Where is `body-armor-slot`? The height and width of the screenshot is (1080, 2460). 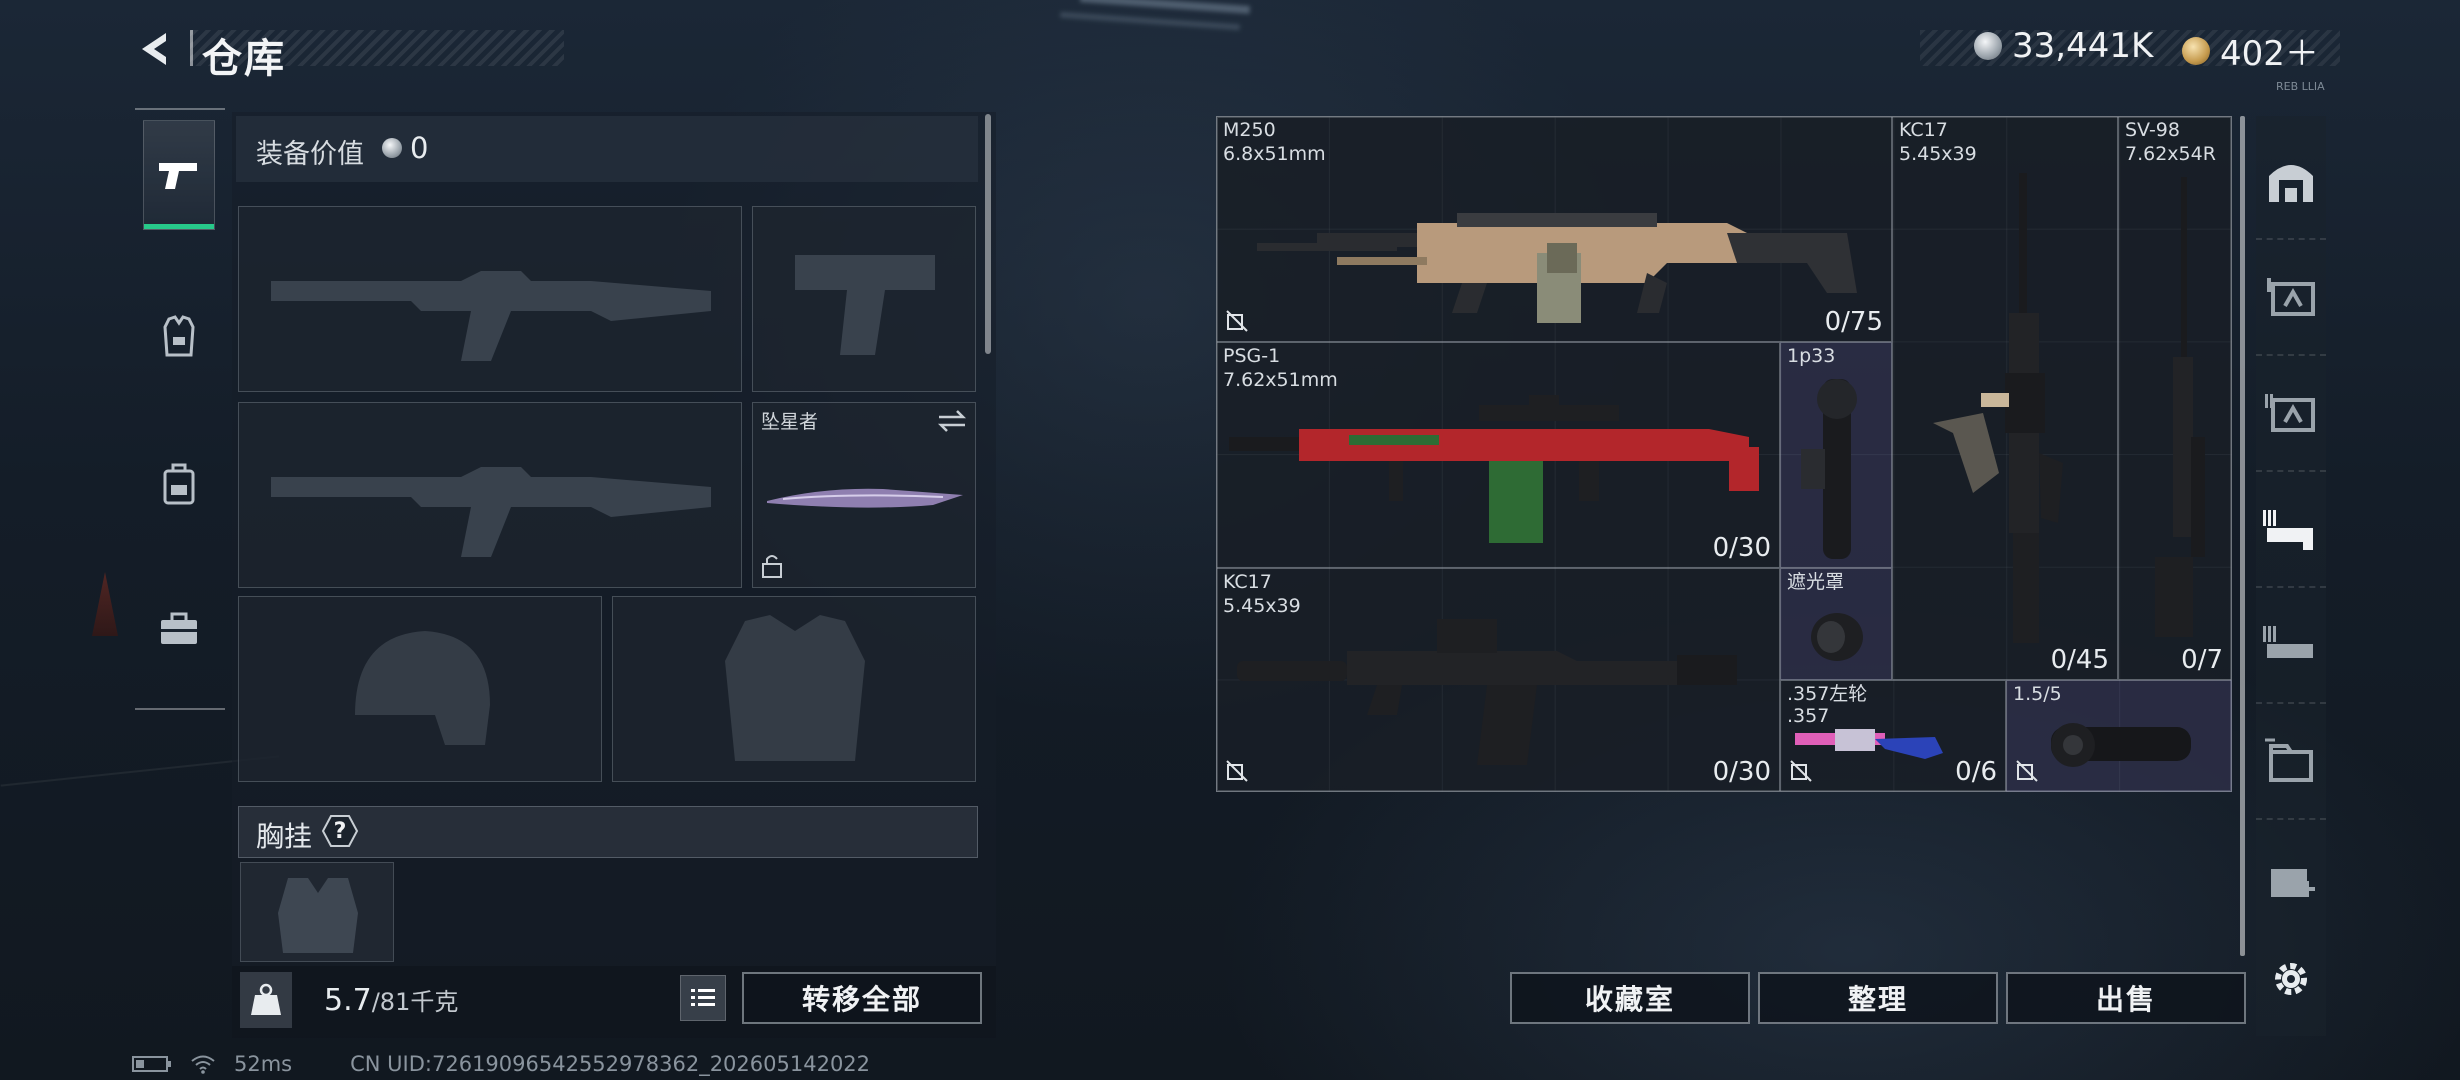 body-armor-slot is located at coordinates (794, 689).